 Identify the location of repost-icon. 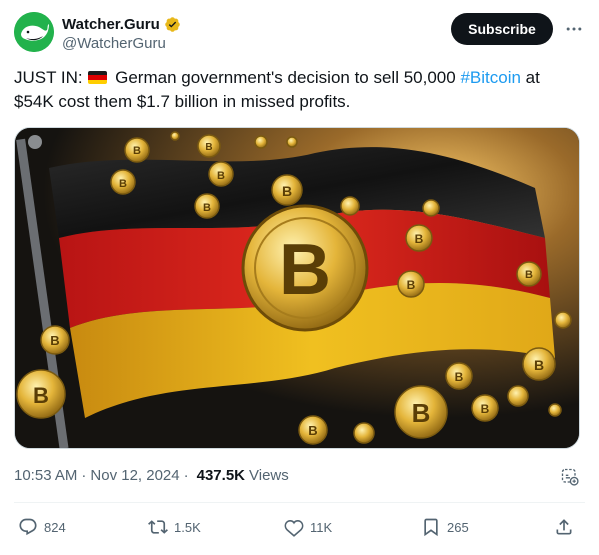
(158, 527).